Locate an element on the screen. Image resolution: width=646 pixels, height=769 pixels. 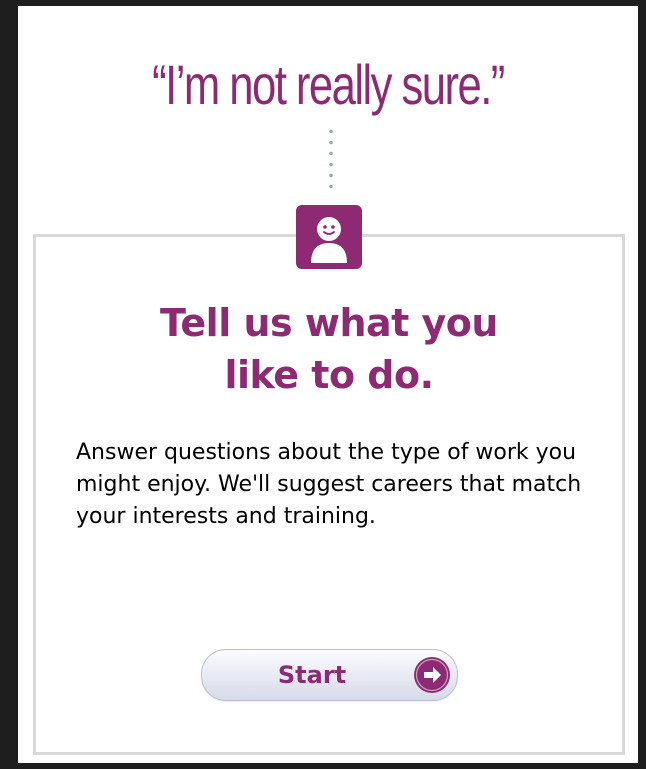
quote-title: “I’m not really sure.” is located at coordinates (328, 84).